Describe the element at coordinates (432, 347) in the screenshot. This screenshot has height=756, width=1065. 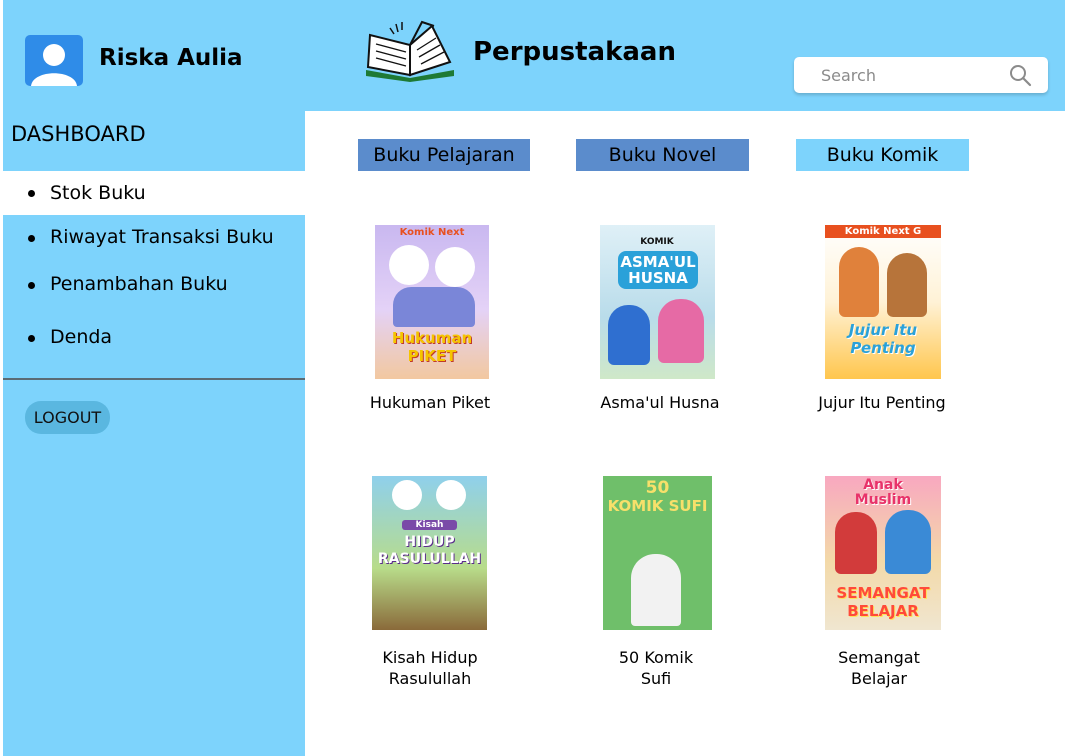
I see `cover-title-text: Hukuman PIKET` at that location.